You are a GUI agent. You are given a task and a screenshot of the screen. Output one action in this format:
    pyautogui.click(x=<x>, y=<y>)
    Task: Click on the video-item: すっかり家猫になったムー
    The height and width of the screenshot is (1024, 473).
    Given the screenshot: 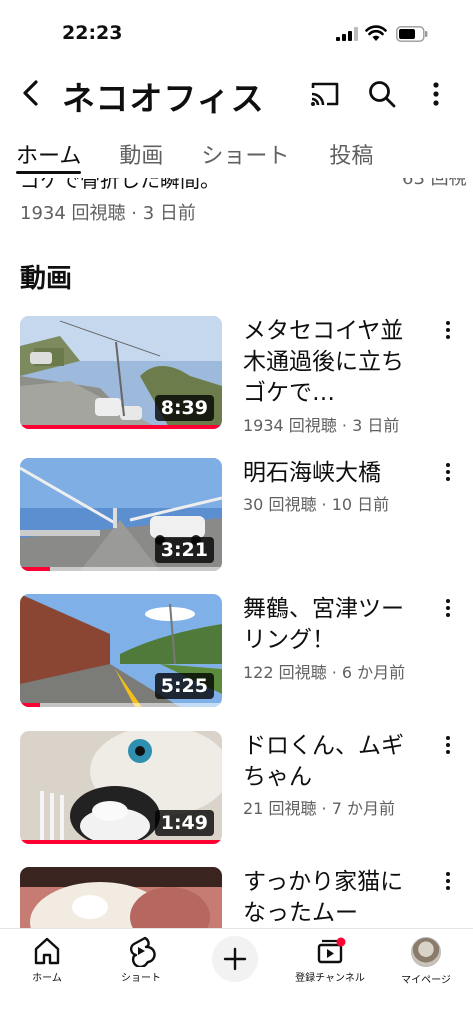 What is the action you would take?
    pyautogui.click(x=236, y=897)
    